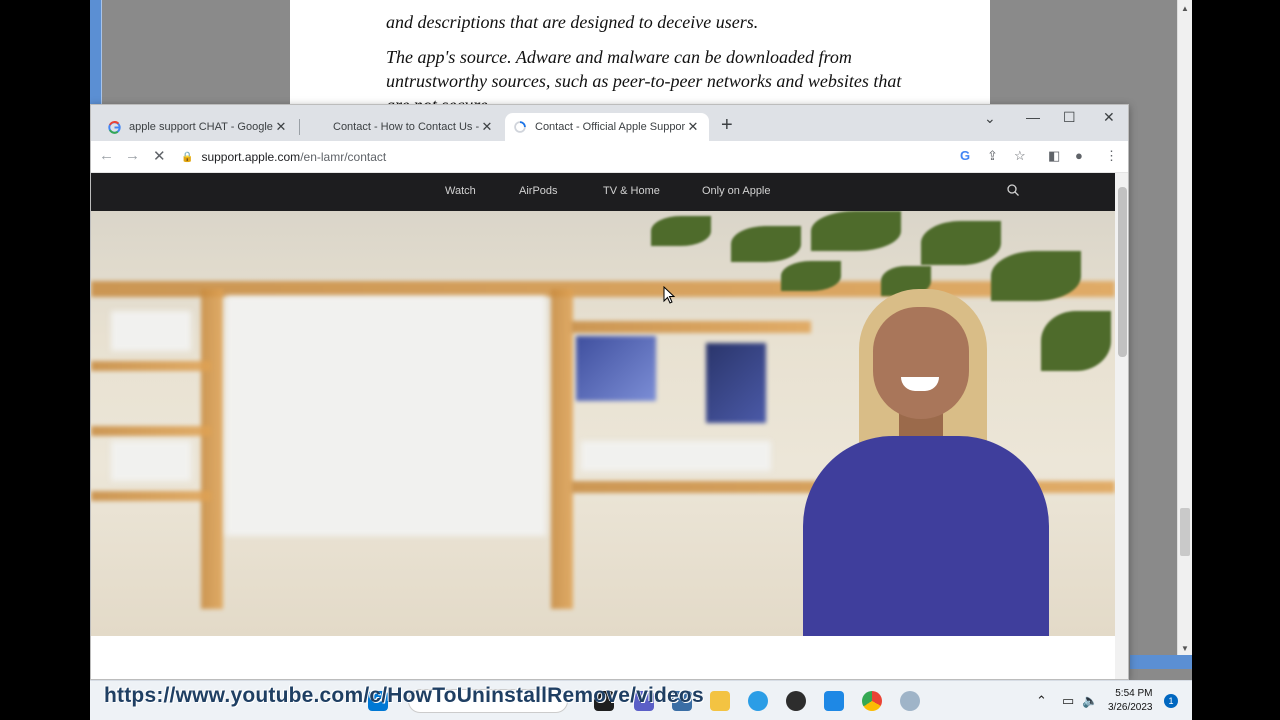 The width and height of the screenshot is (1280, 720). I want to click on show-hidden-icons-chevron-icon: ⌃, so click(1041, 701).